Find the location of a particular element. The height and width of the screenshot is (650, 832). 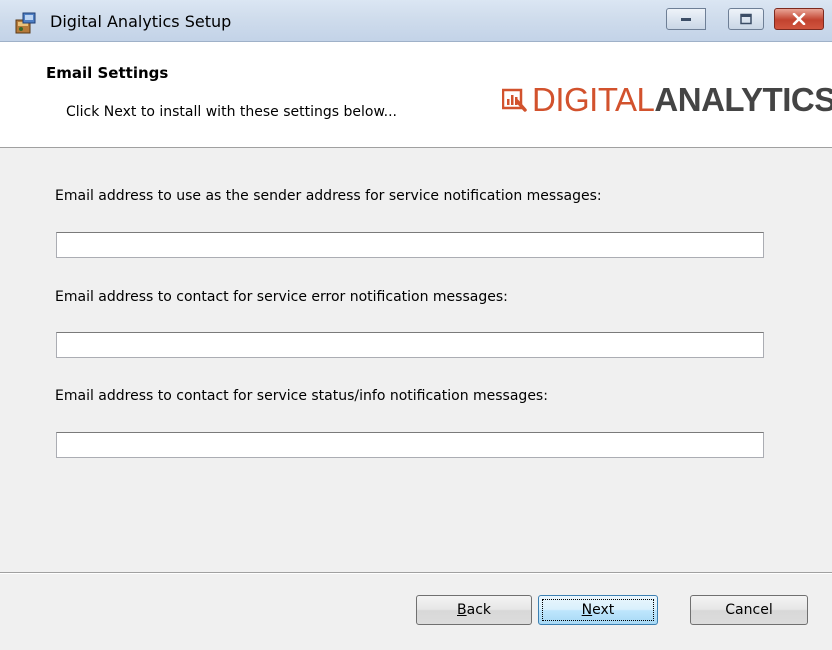

sender-address-input is located at coordinates (410, 245).